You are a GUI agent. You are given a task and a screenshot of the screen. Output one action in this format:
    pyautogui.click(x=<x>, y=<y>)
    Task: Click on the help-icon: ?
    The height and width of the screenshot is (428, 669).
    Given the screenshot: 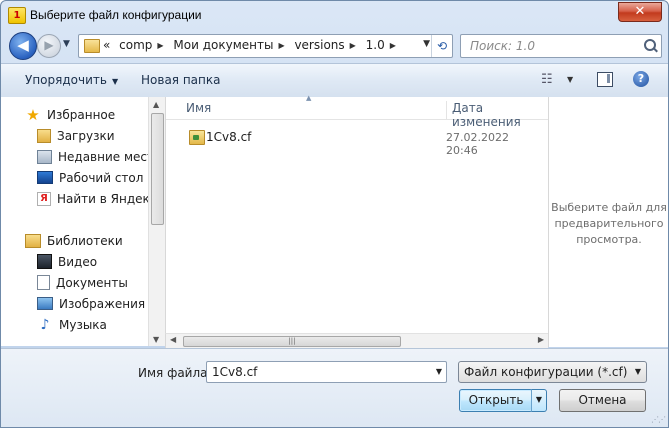 What is the action you would take?
    pyautogui.click(x=641, y=79)
    